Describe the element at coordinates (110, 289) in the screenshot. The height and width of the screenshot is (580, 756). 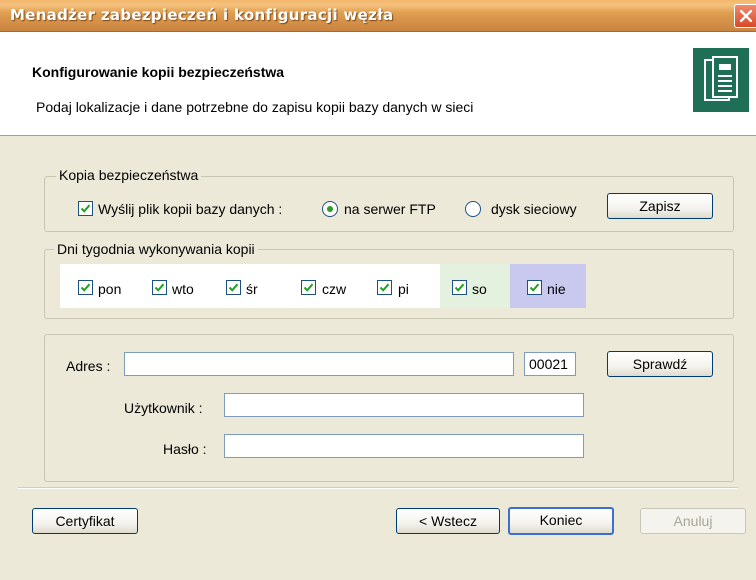
I see `day-label-pon: pon` at that location.